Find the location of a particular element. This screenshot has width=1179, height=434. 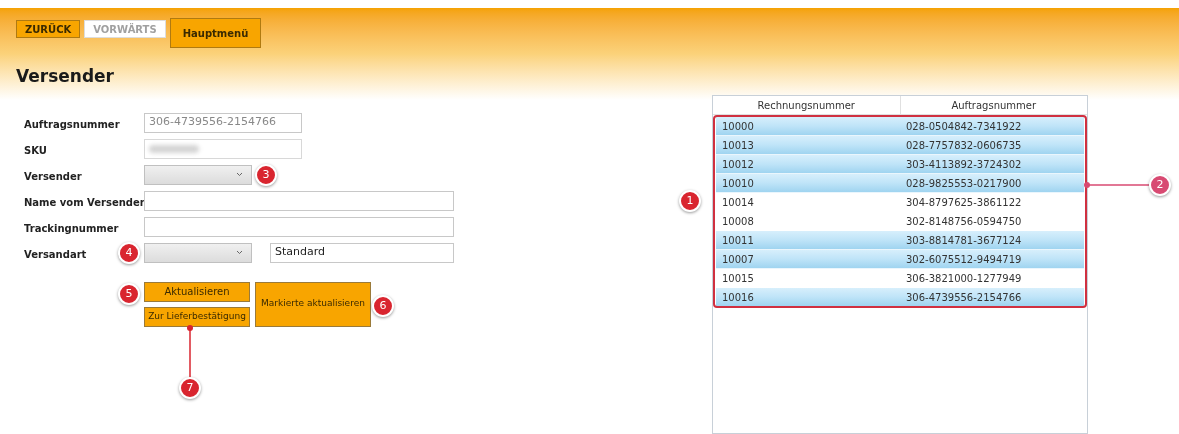

field-label: Versandart is located at coordinates (55, 254).